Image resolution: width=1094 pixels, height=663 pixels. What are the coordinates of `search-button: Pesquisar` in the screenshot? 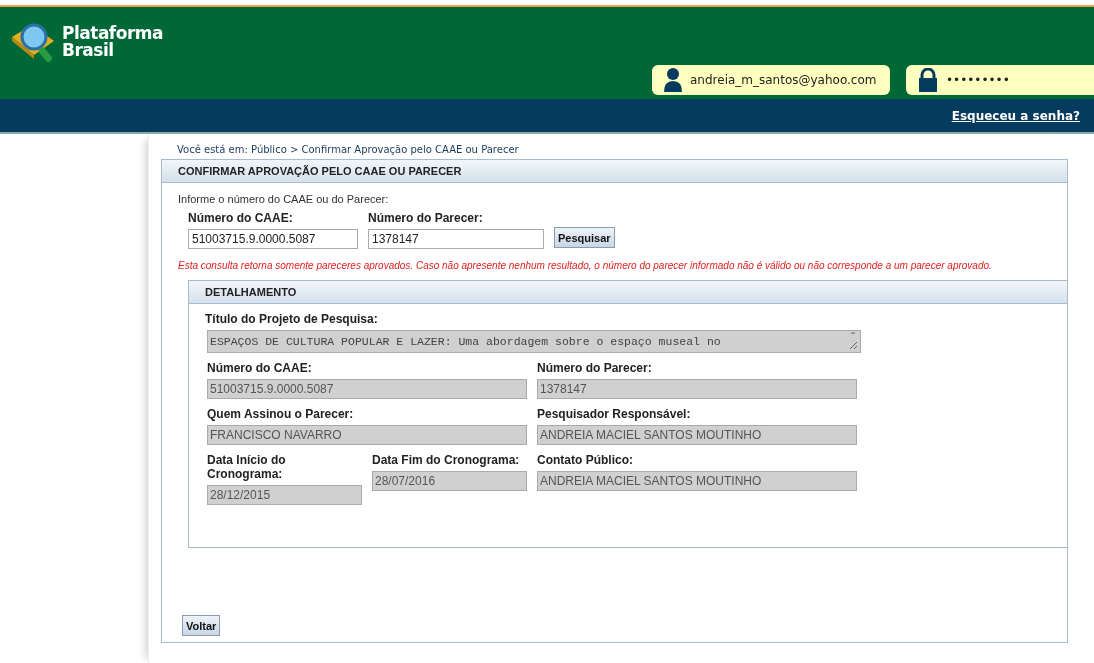 It's located at (584, 237).